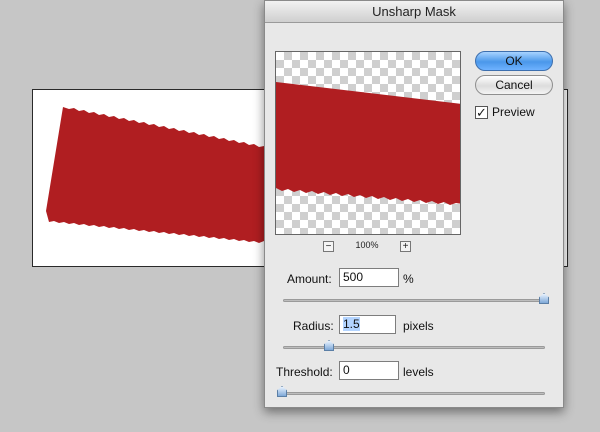 This screenshot has width=600, height=432. I want to click on radius-unit: pixels, so click(418, 326).